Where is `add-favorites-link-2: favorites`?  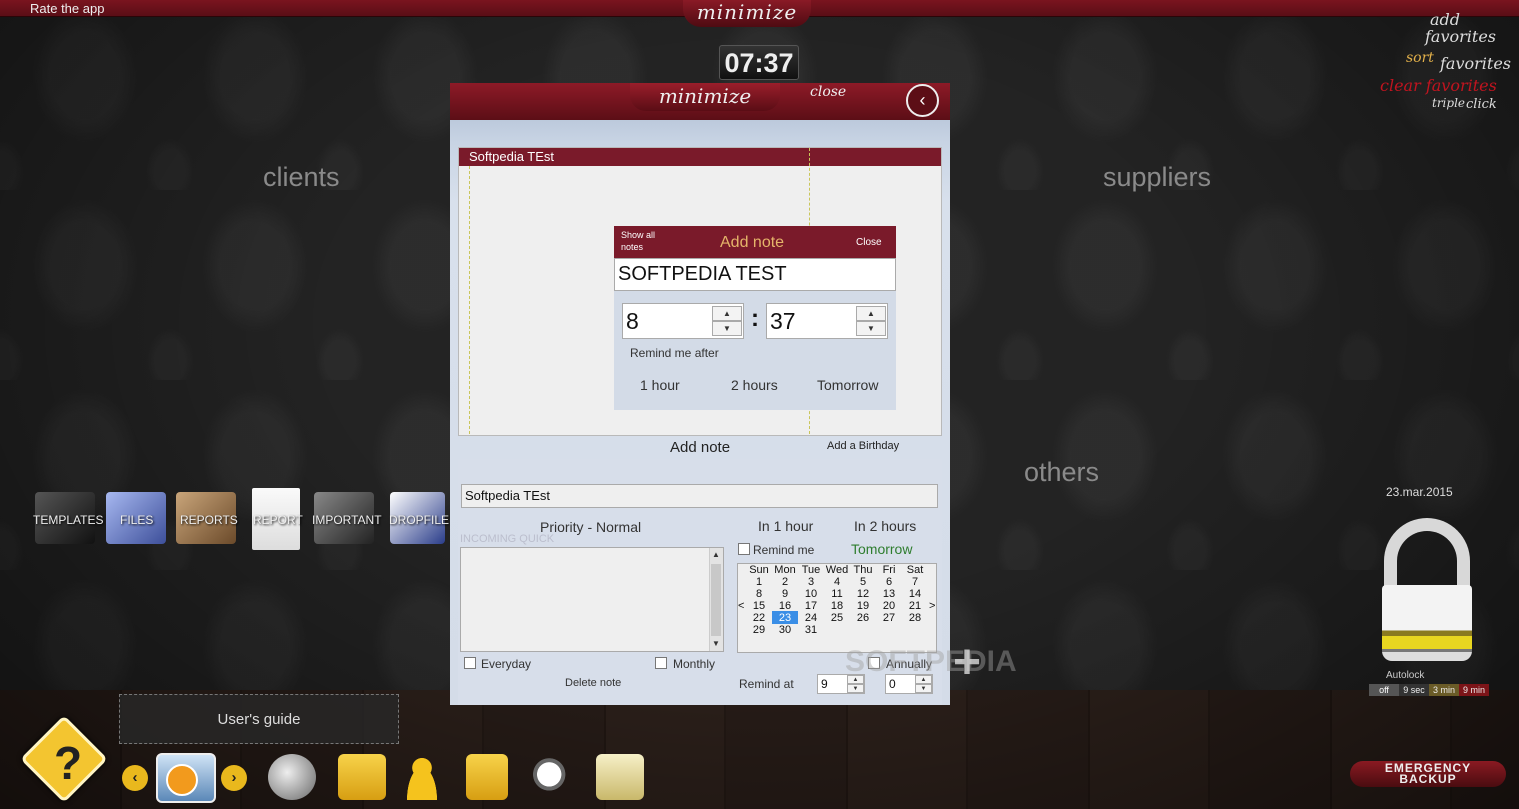 add-favorites-link-2: favorites is located at coordinates (1460, 36).